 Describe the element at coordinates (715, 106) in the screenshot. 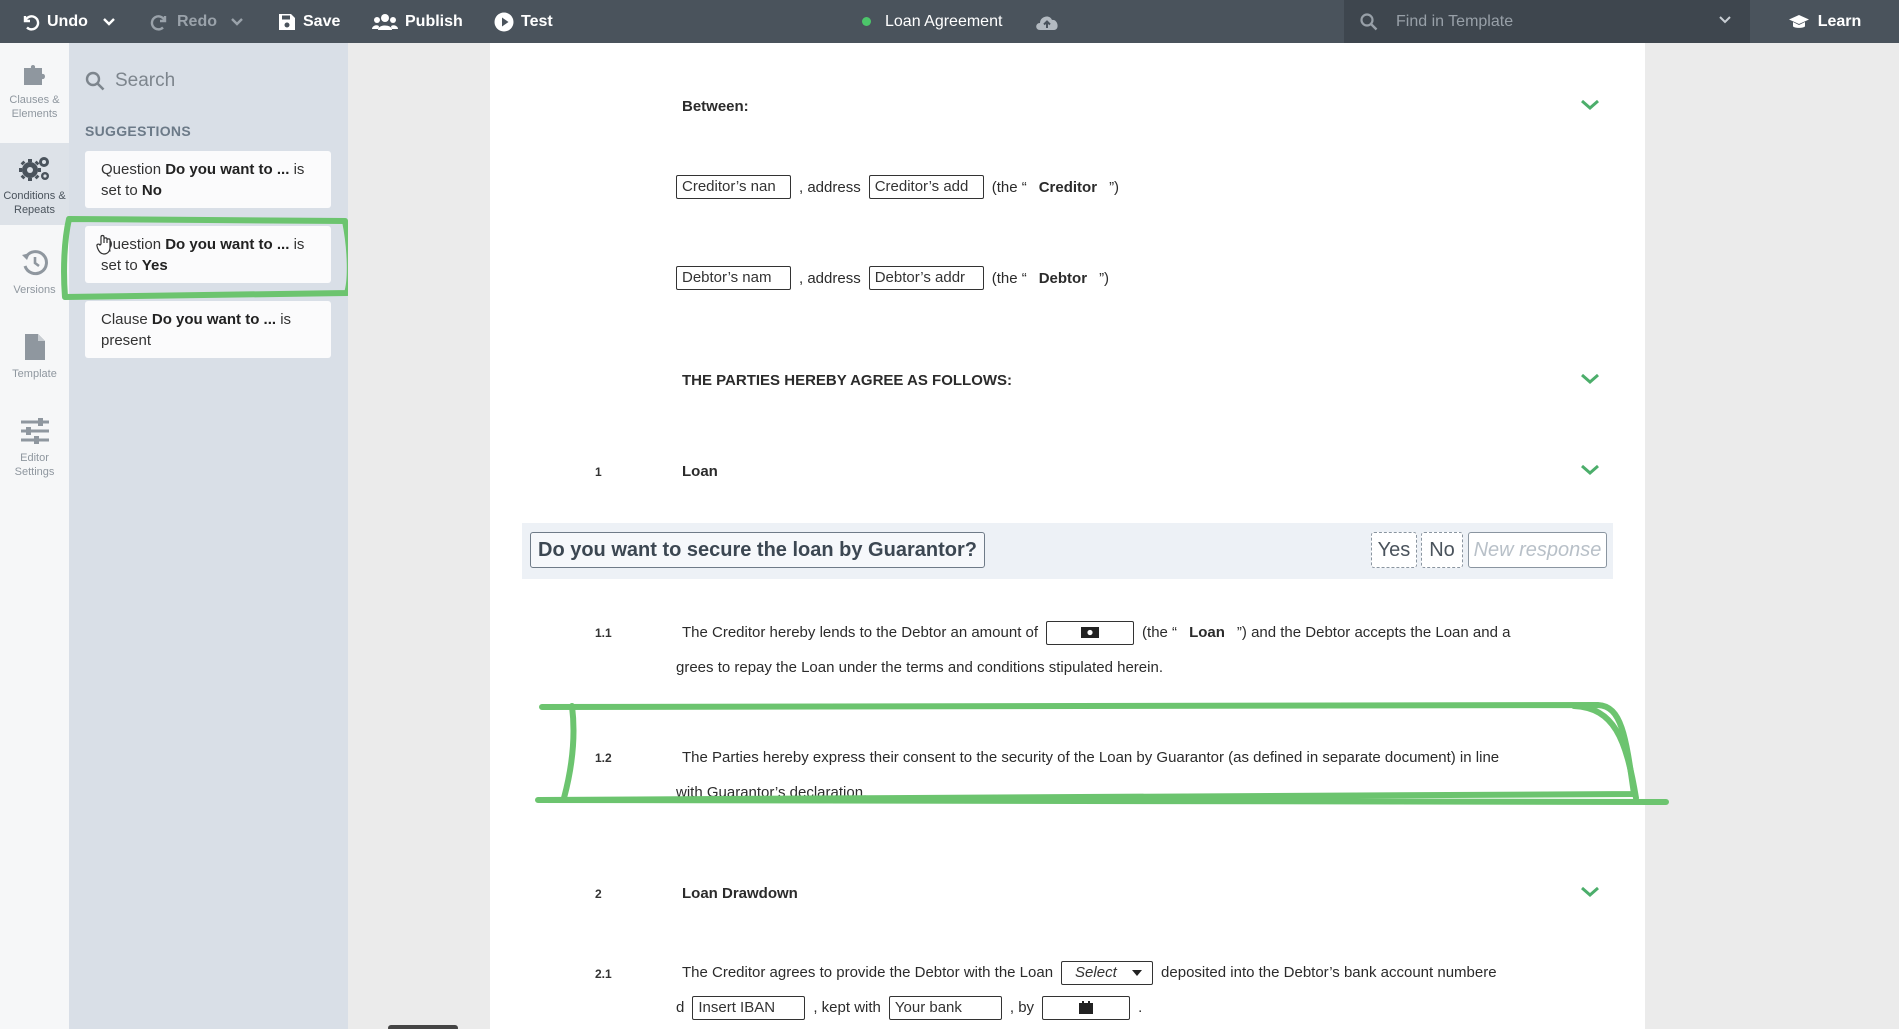

I see `between-heading: Between:` at that location.